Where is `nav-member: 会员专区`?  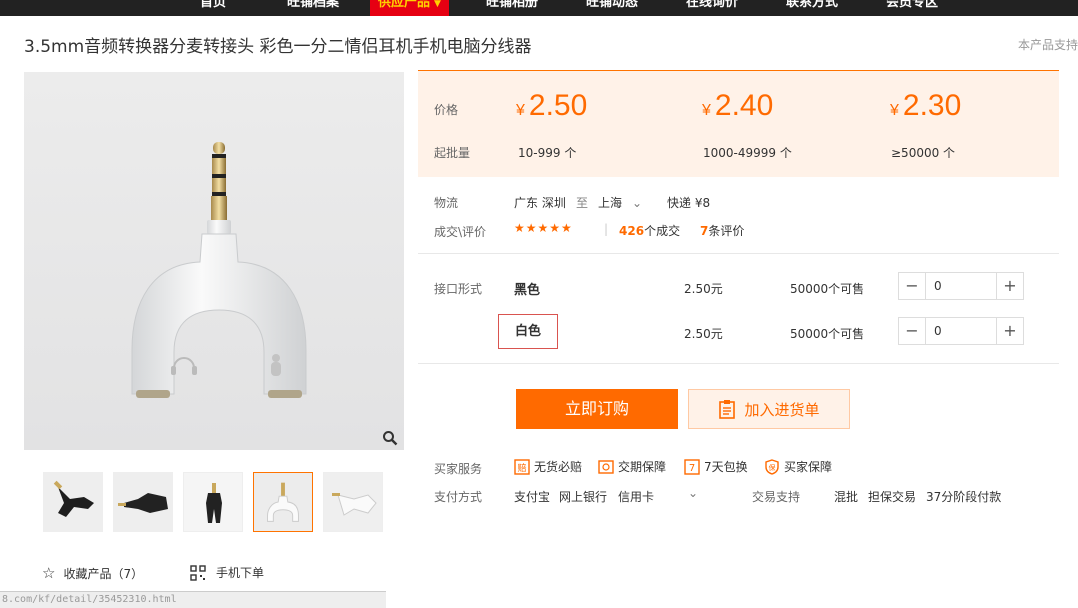 nav-member: 会员专区 is located at coordinates (912, 8).